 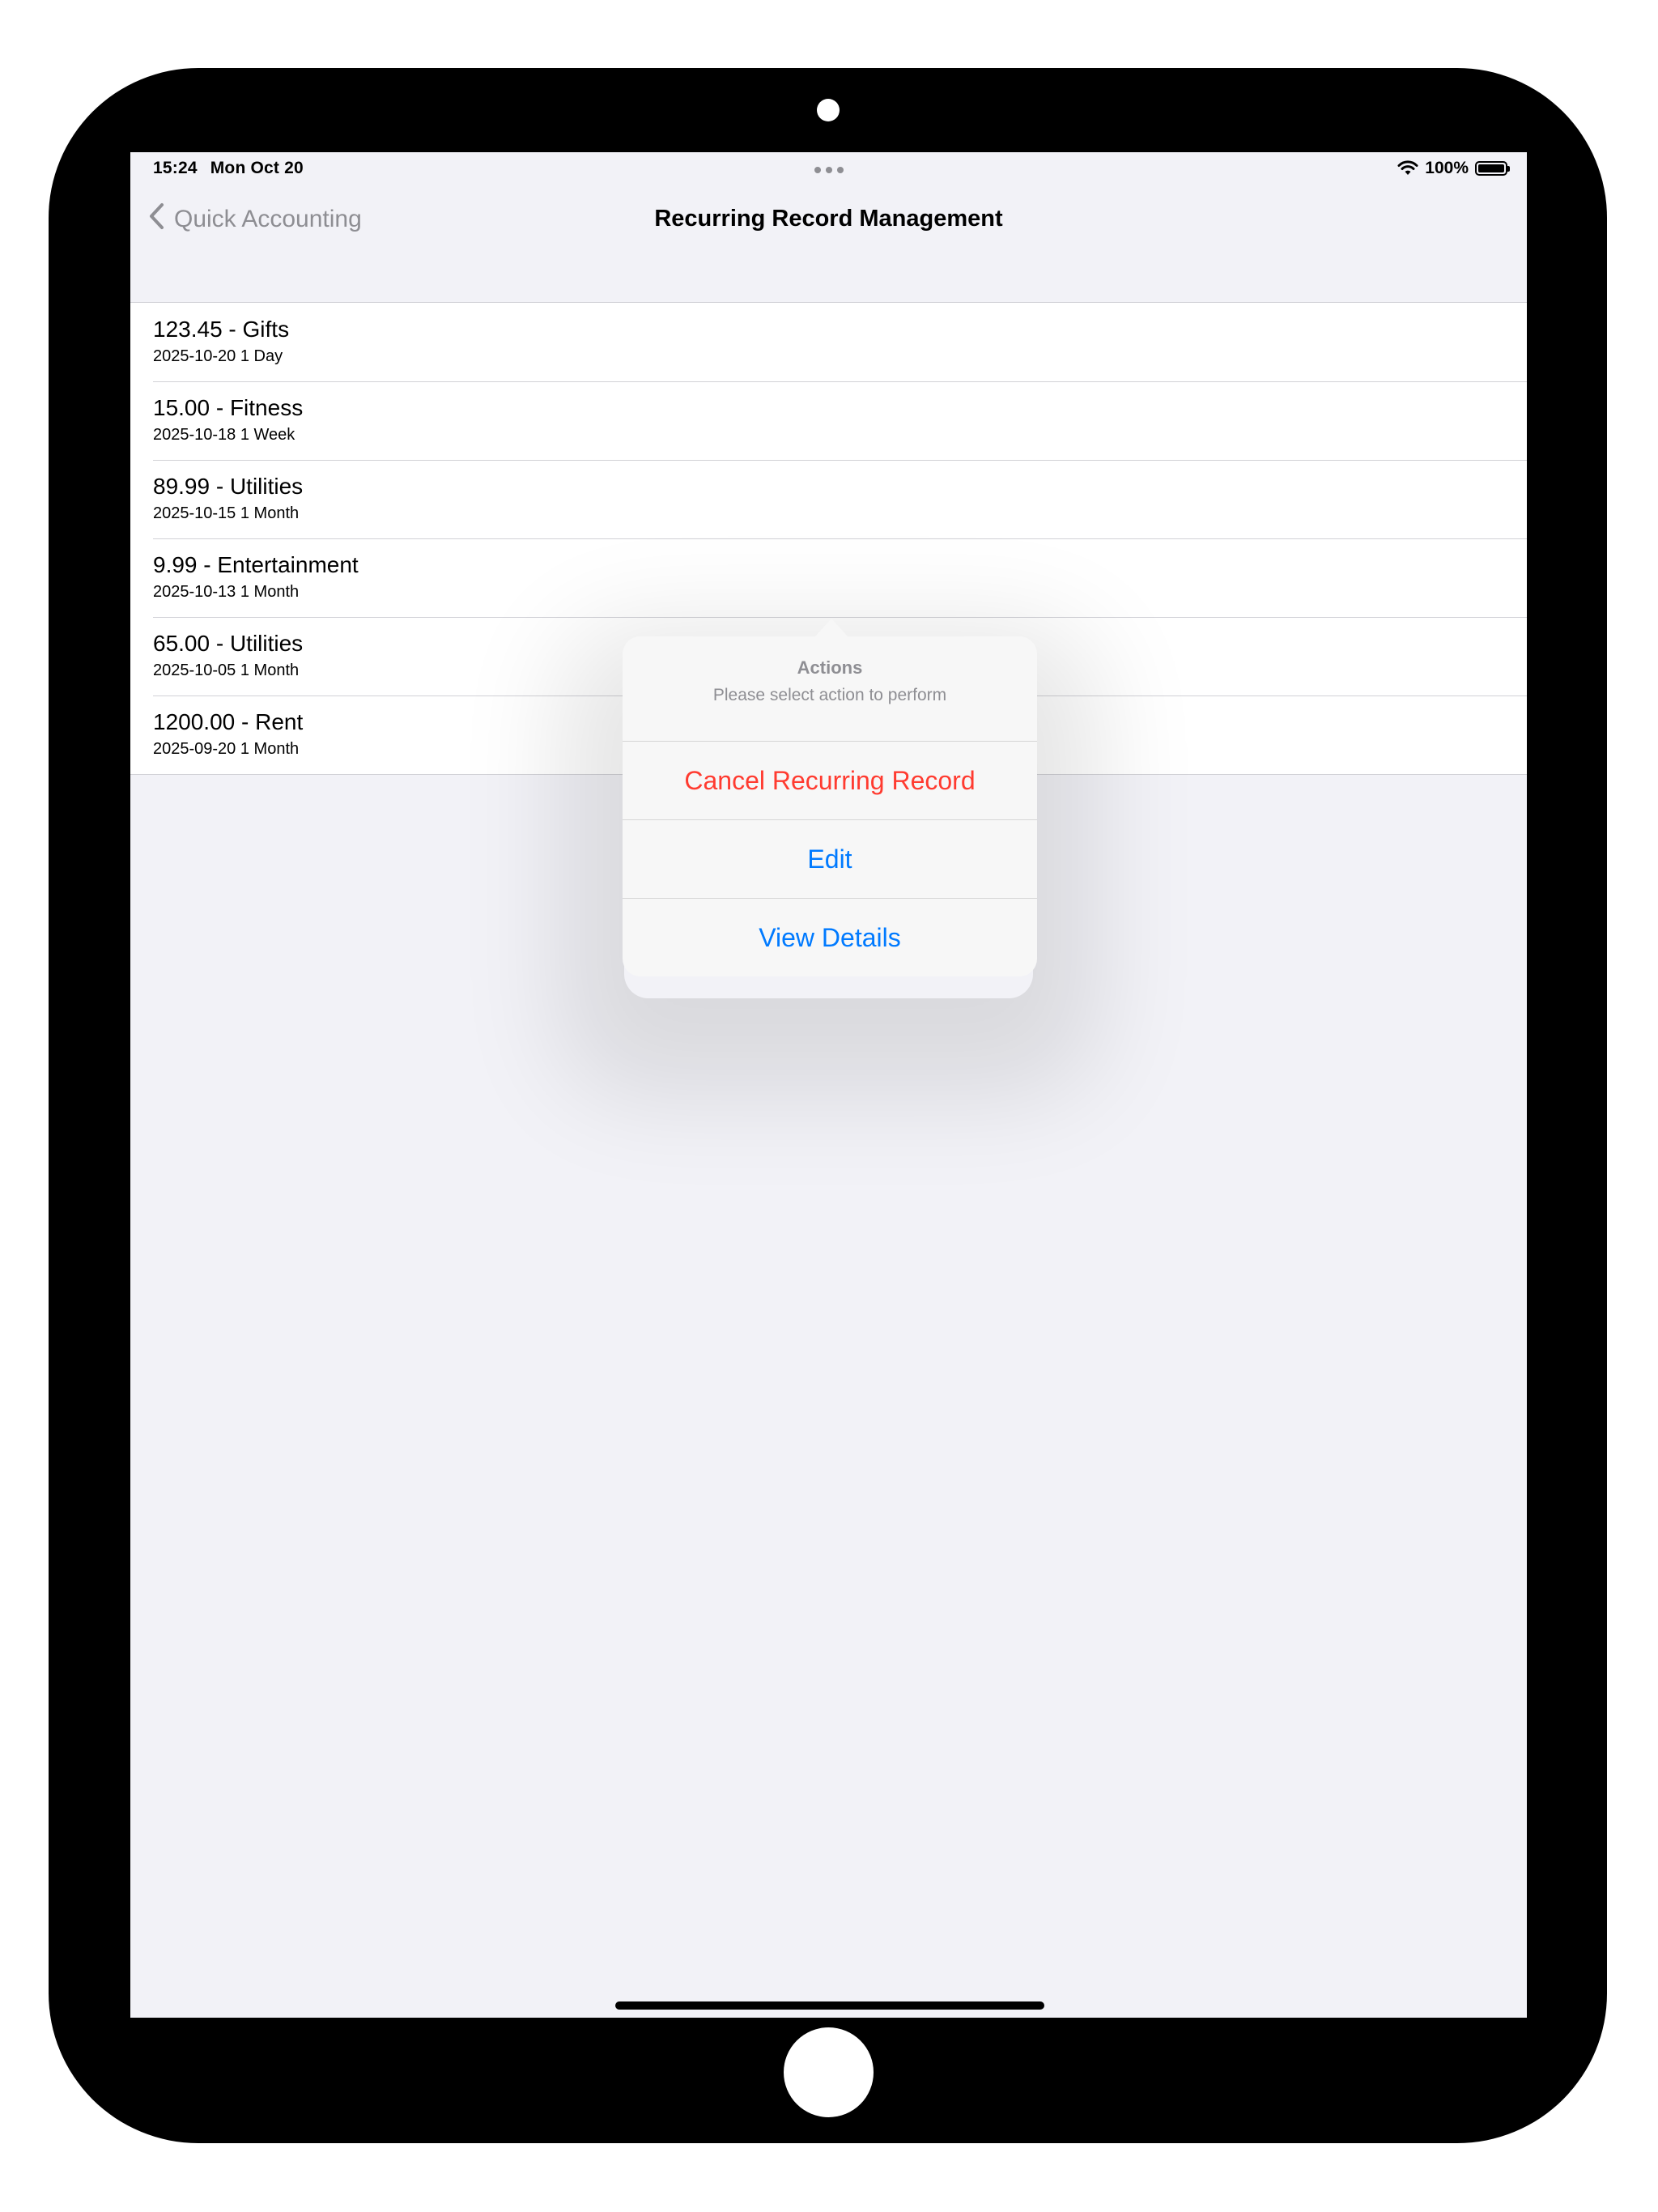 I want to click on home-button, so click(x=829, y=2072).